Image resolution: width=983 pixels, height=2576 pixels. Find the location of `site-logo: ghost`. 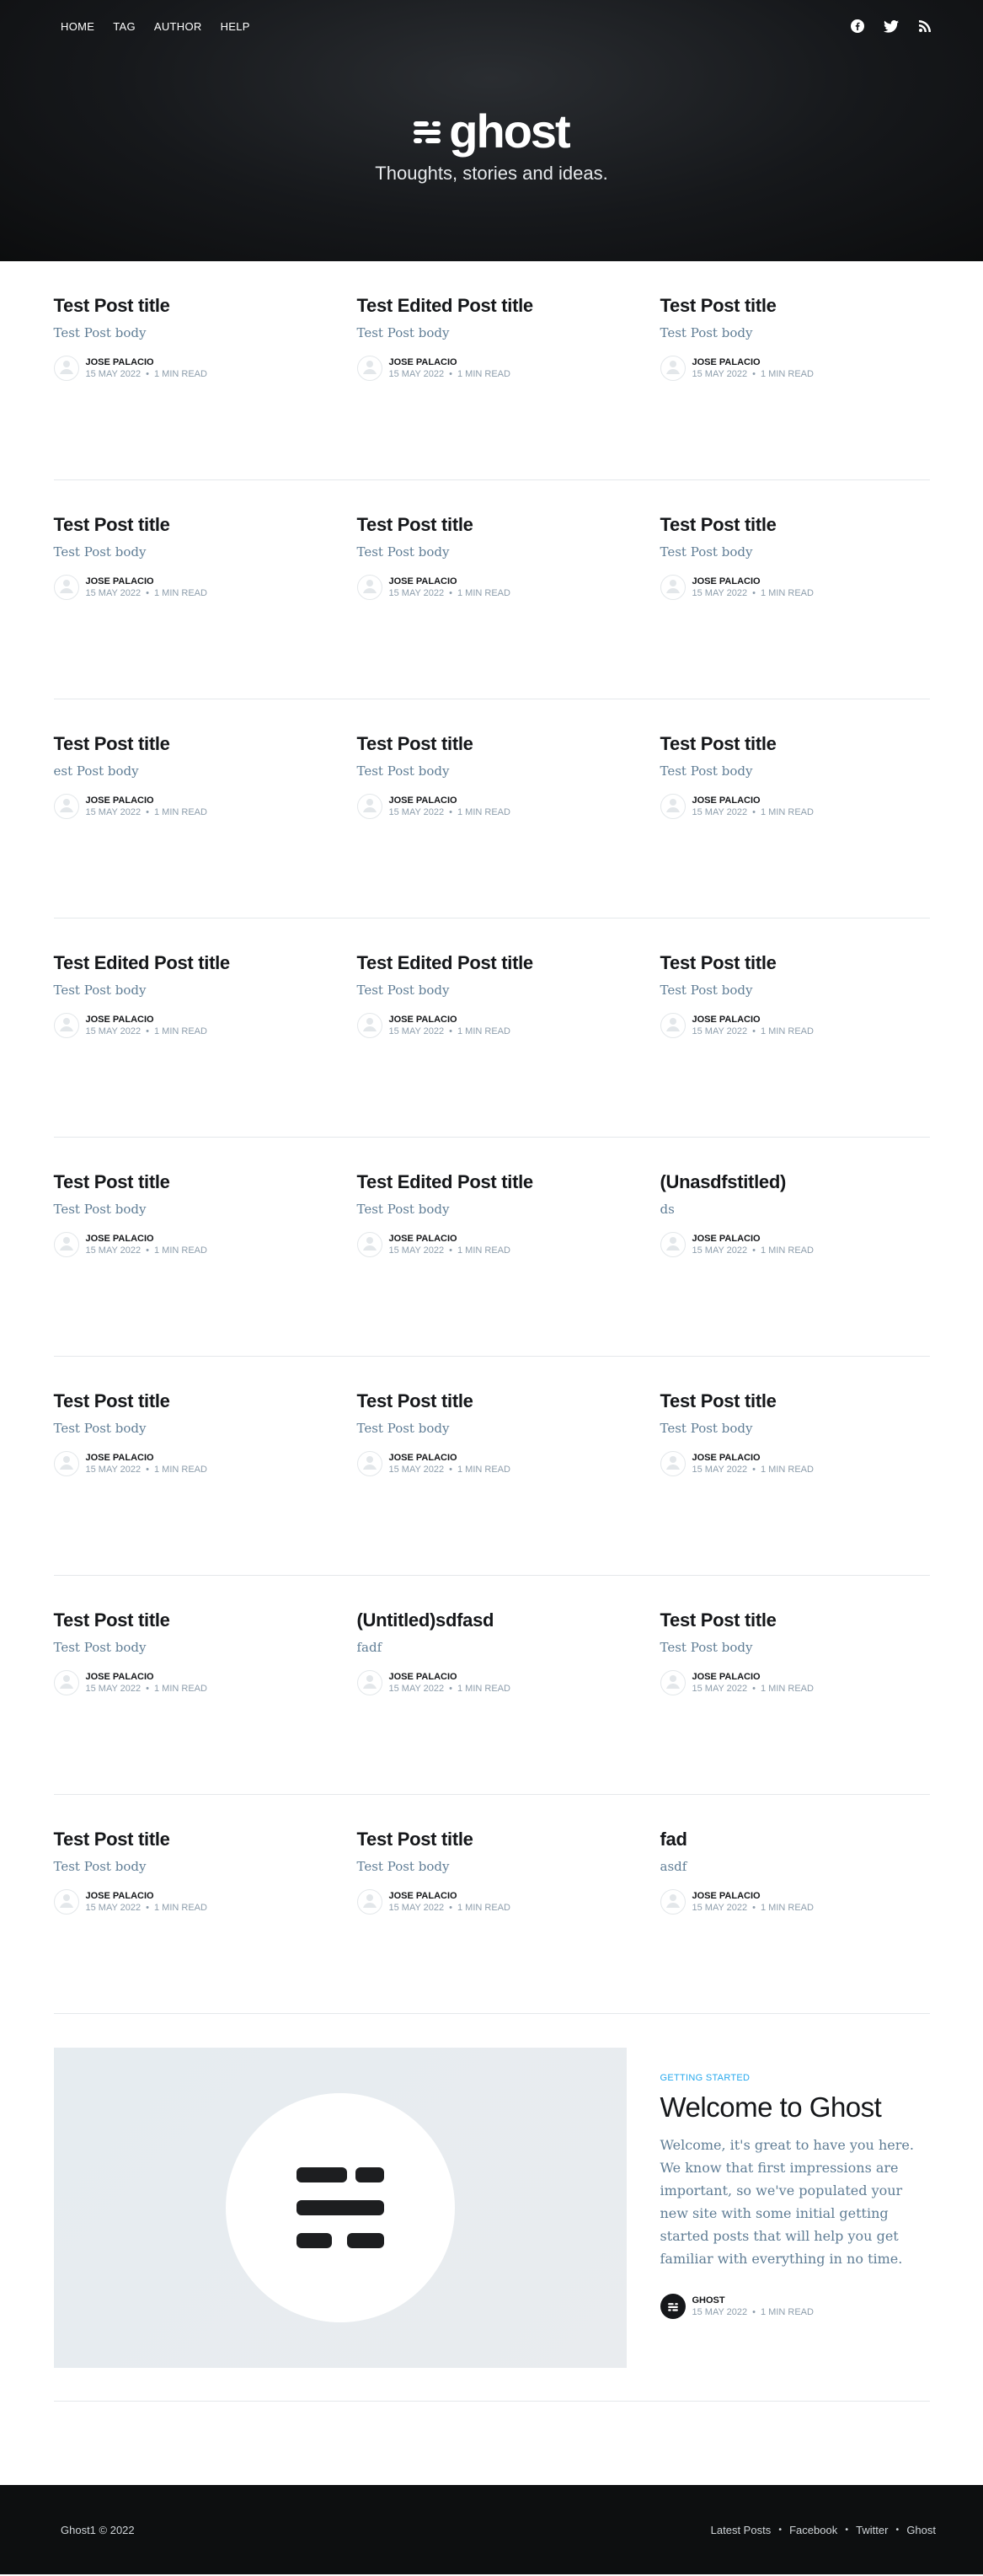

site-logo: ghost is located at coordinates (491, 131).